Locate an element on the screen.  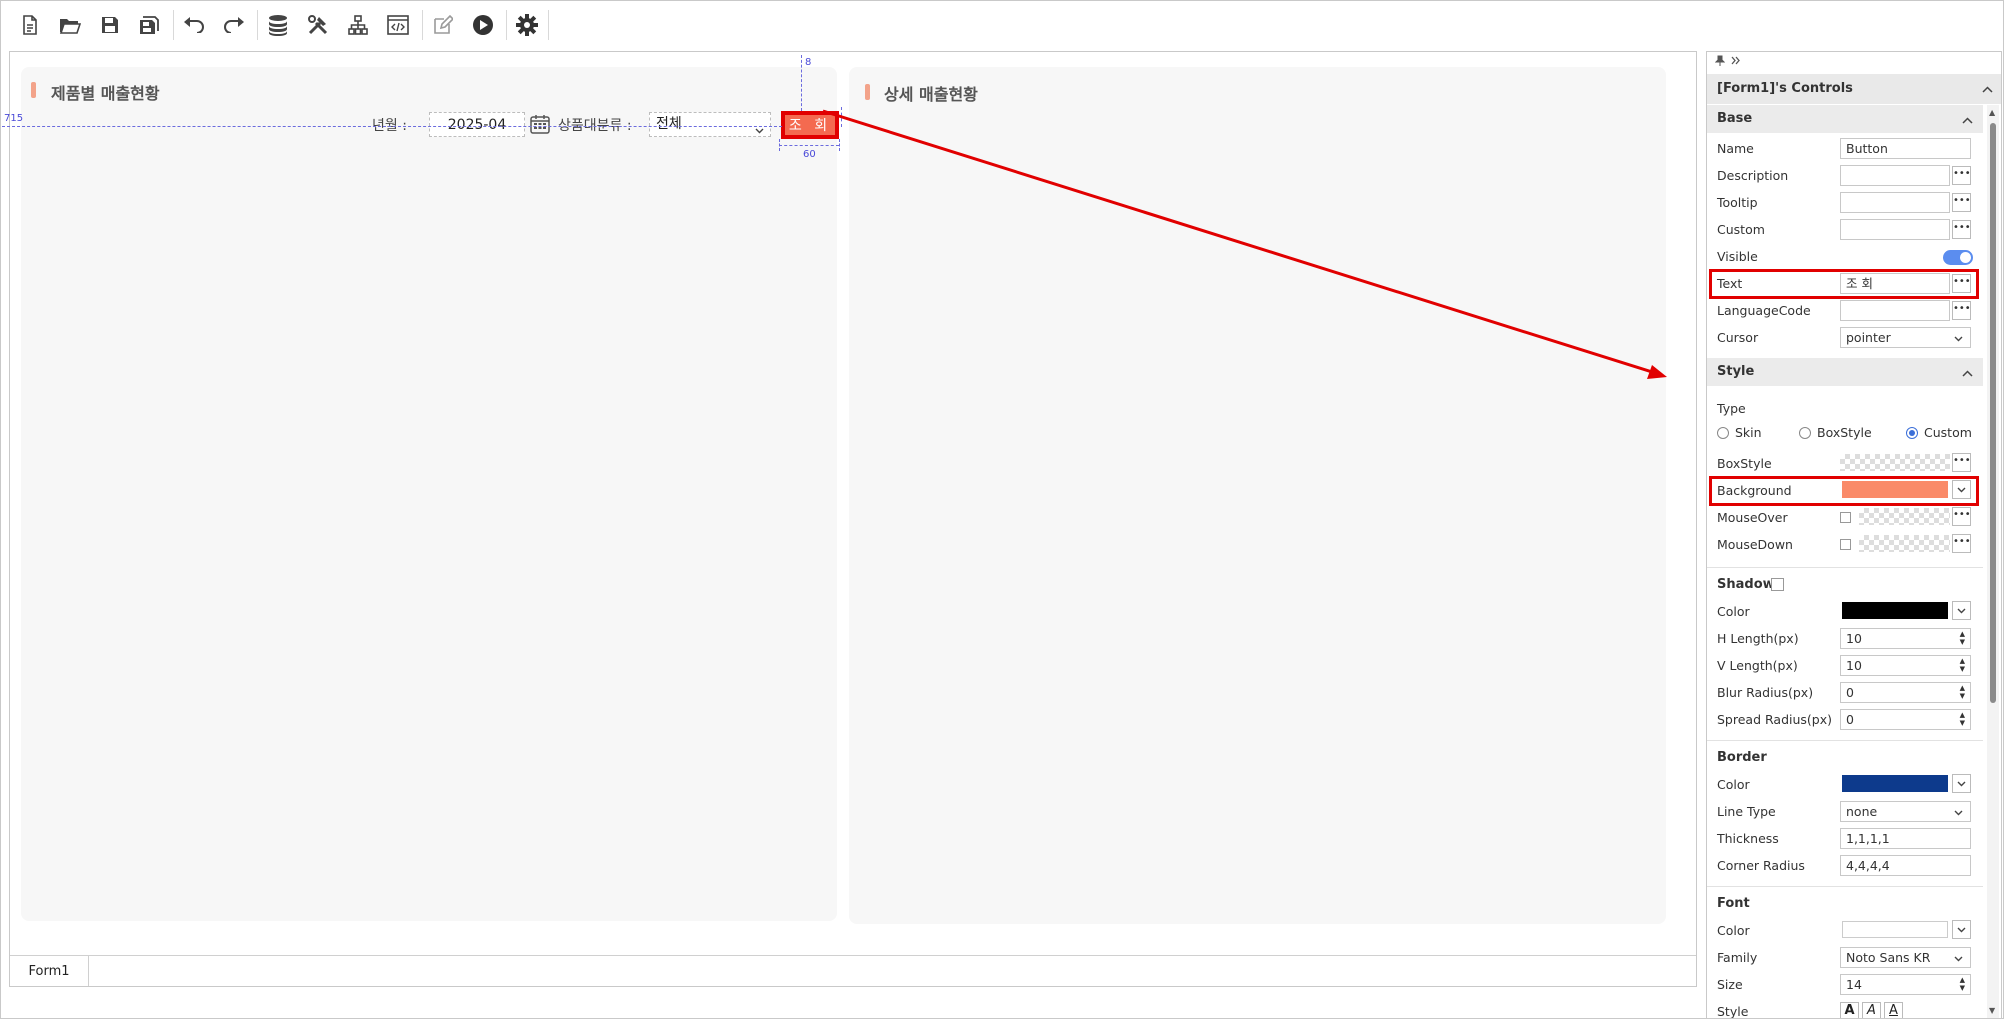
database-icon is located at coordinates (278, 25).